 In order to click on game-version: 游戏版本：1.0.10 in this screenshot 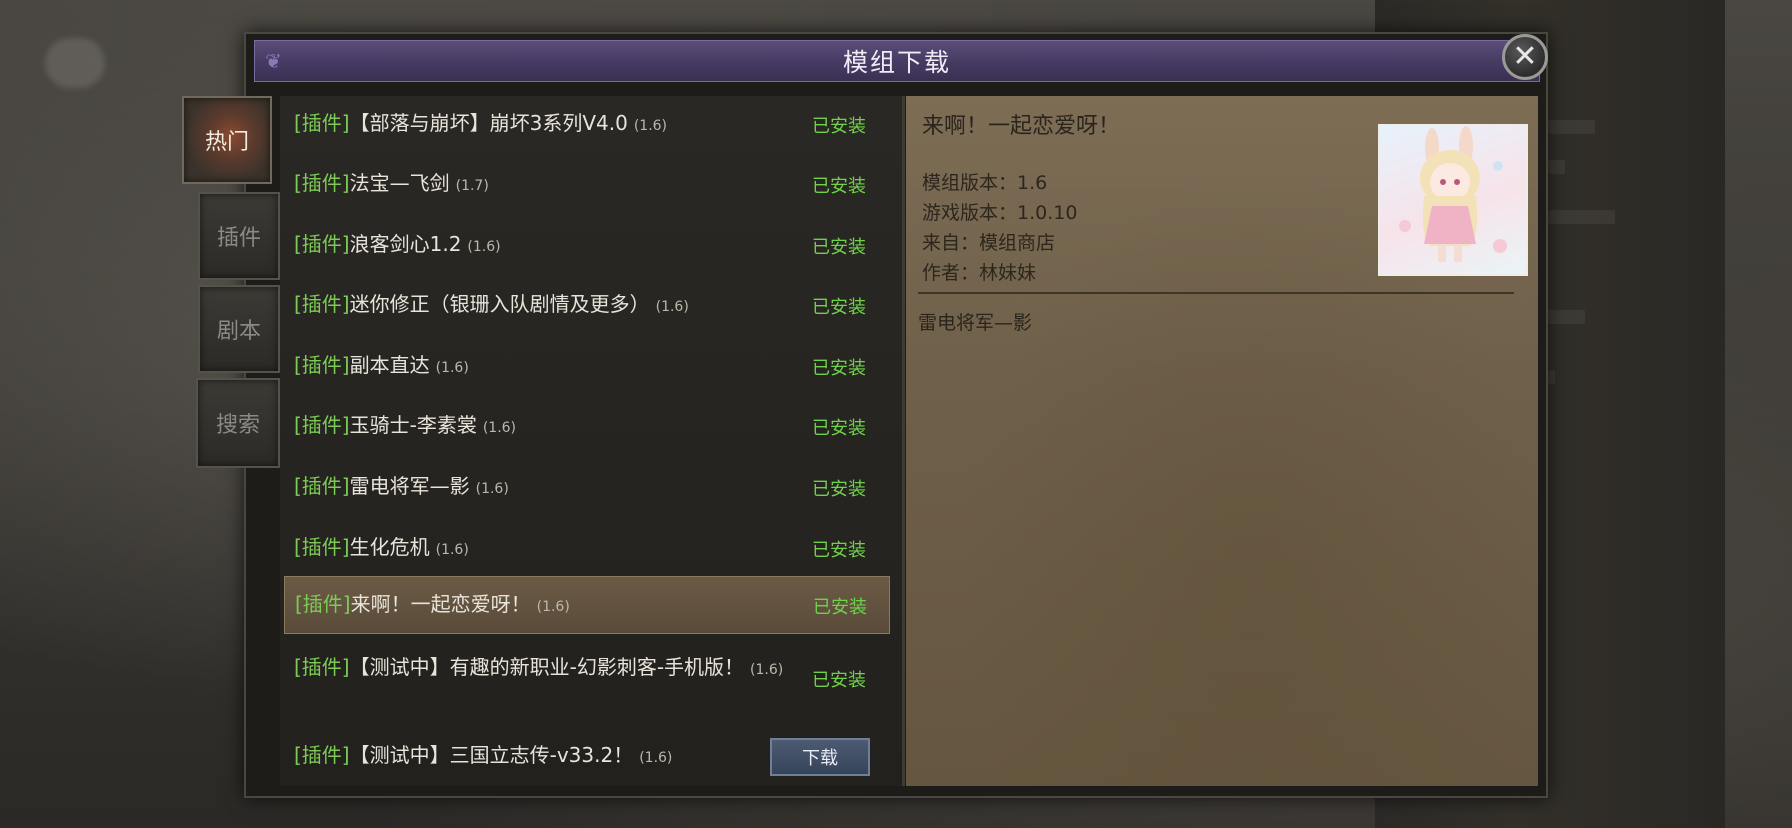, I will do `click(1000, 213)`.